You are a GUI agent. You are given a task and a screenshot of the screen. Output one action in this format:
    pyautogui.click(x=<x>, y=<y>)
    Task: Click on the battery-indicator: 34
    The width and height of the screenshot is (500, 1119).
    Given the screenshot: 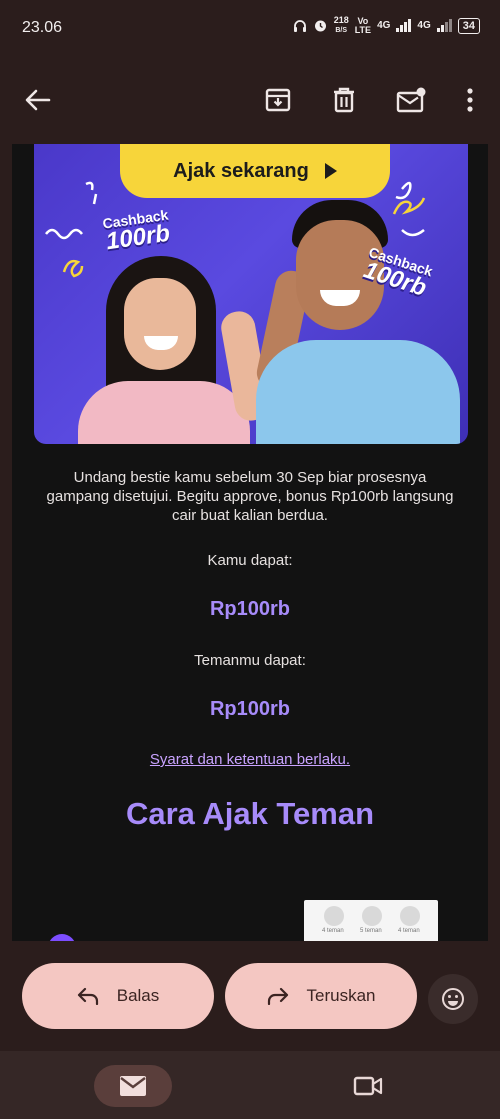 What is the action you would take?
    pyautogui.click(x=468, y=25)
    